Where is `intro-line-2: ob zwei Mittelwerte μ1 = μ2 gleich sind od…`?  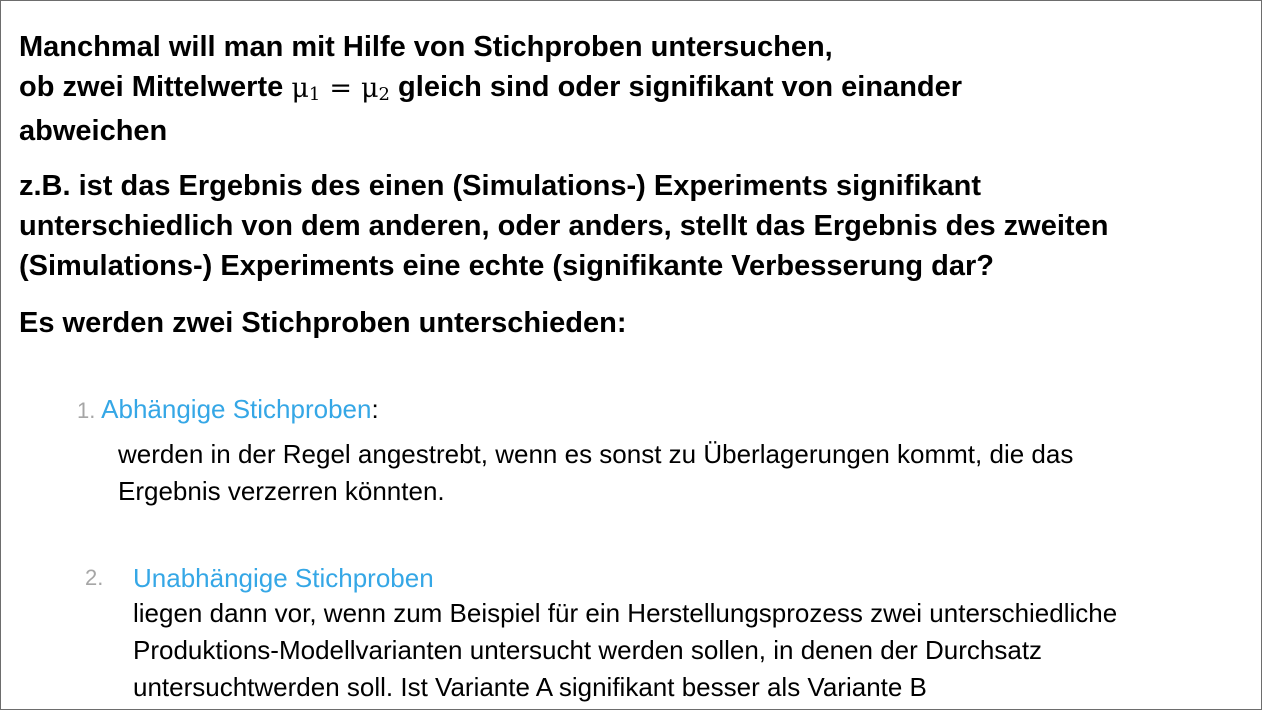 intro-line-2: ob zwei Mittelwerte μ1 = μ2 gleich sind od… is located at coordinates (490, 89).